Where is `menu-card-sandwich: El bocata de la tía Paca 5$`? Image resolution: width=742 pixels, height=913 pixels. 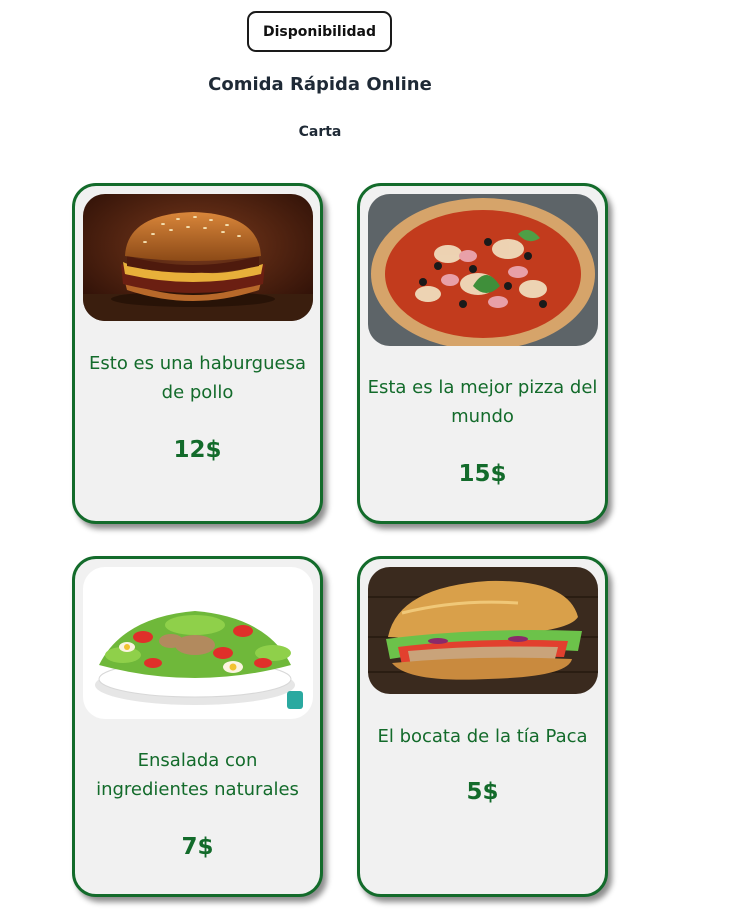
menu-card-sandwich: El bocata de la tía Paca 5$ is located at coordinates (482, 726).